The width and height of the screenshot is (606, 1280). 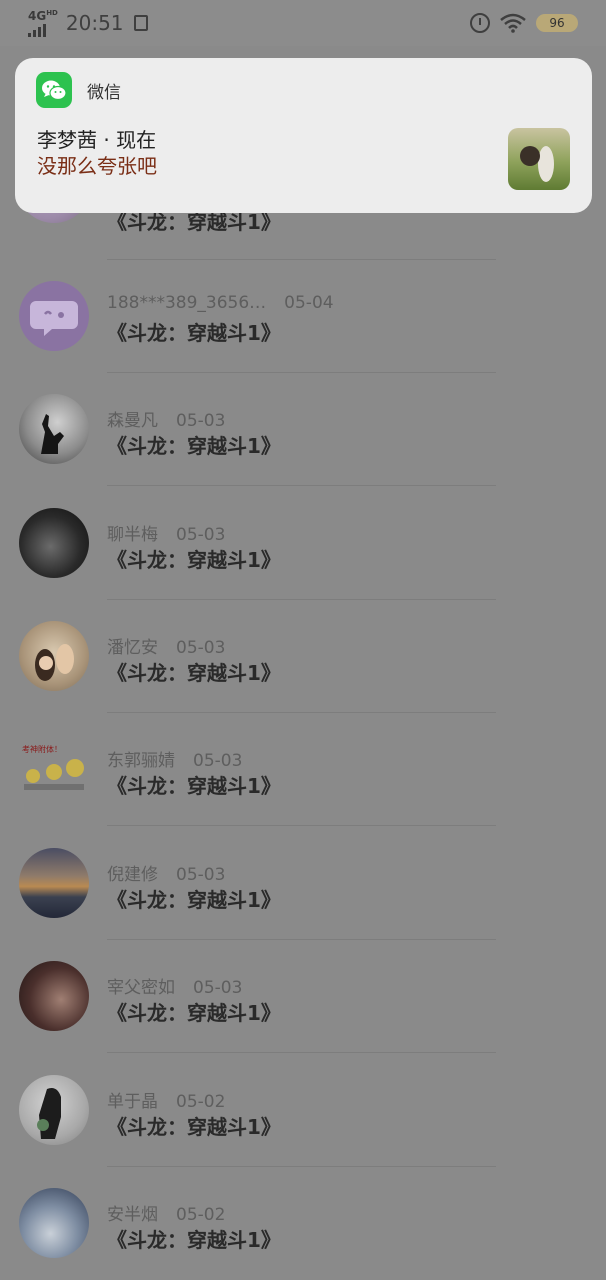 What do you see at coordinates (166, 418) in the screenshot?
I see `list-item-header: 森曼凡 05-03` at bounding box center [166, 418].